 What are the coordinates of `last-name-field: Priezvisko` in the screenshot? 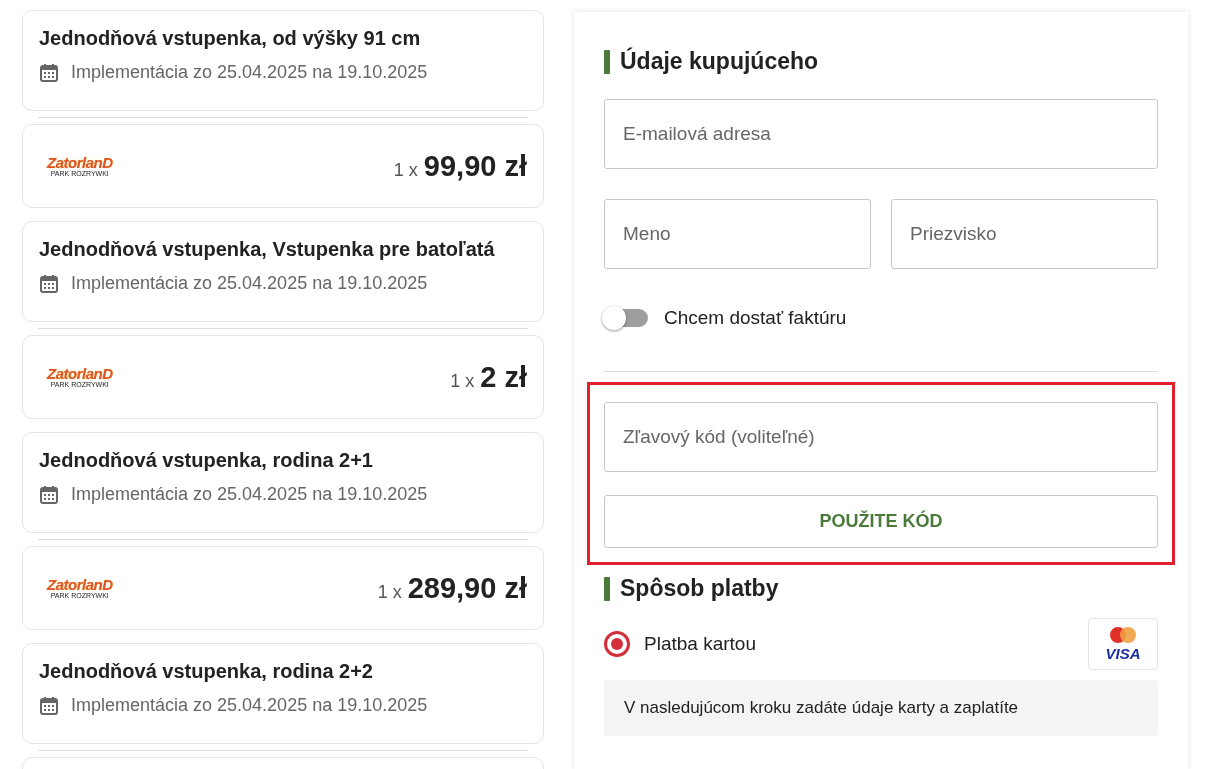 It's located at (1024, 234).